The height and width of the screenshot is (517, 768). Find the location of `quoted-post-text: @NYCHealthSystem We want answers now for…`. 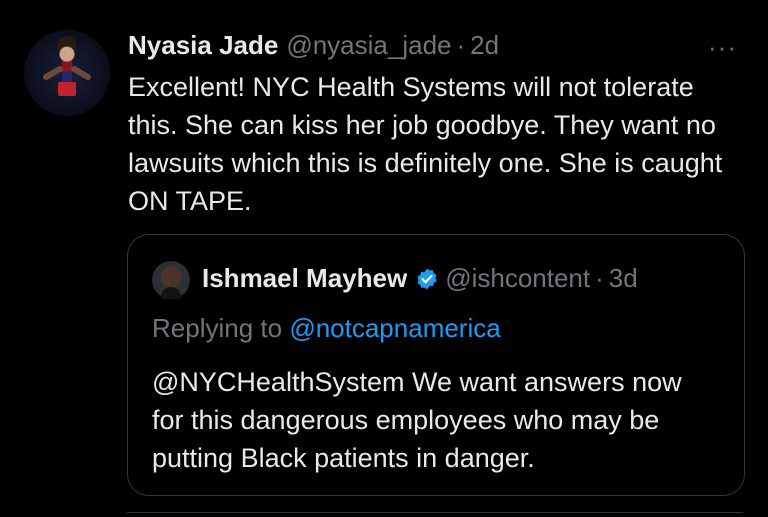

quoted-post-text: @NYCHealthSystem We want answers now for… is located at coordinates (417, 420).